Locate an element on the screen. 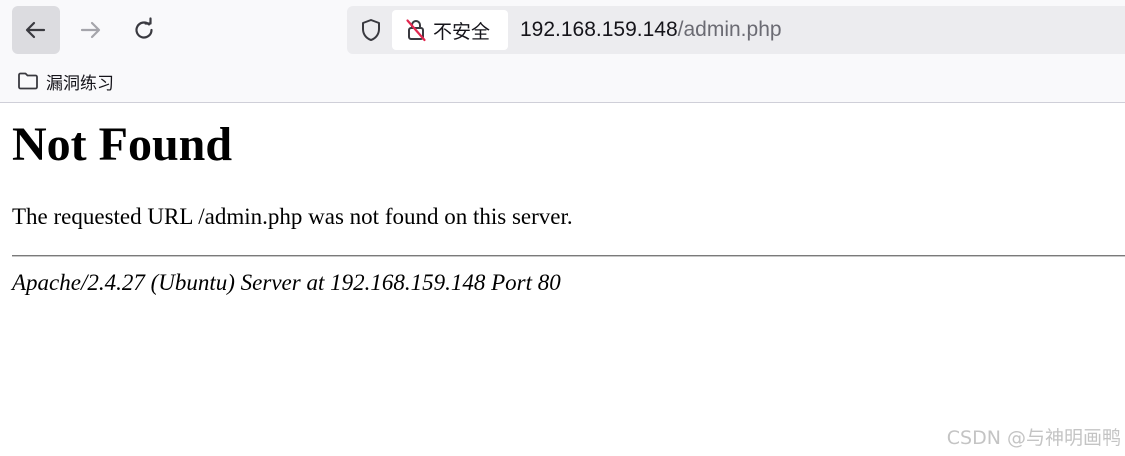  tracking-protection-shield-icon is located at coordinates (371, 30).